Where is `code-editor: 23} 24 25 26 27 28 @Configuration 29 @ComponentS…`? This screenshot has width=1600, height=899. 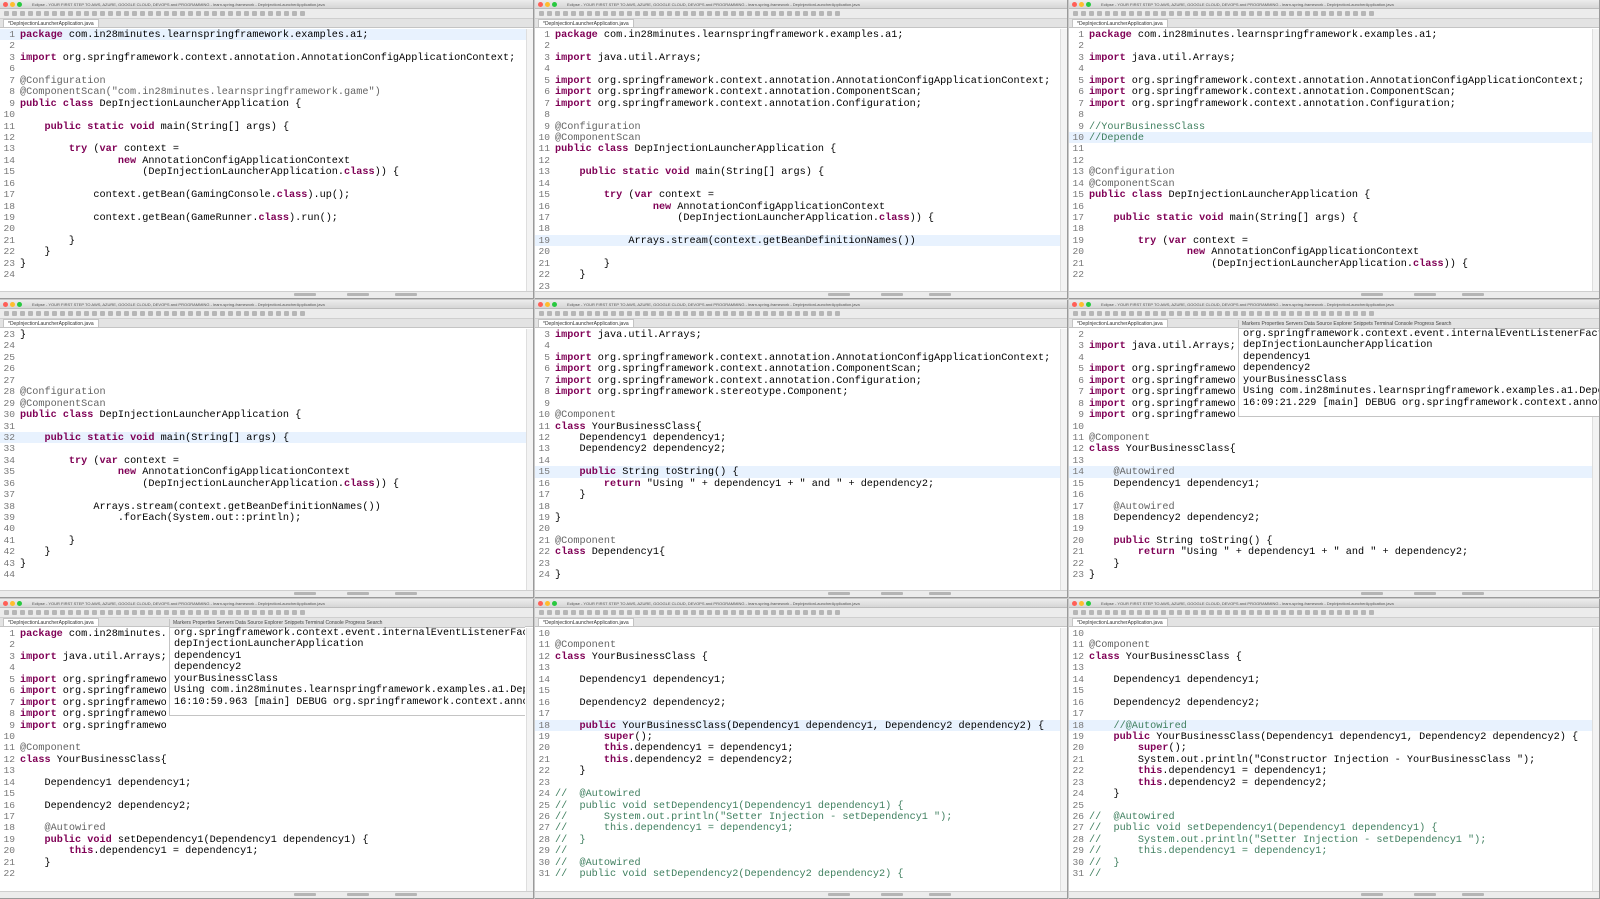
code-editor: 23} 24 25 26 27 28 @Configuration 29 @ComponentS… is located at coordinates (266, 459).